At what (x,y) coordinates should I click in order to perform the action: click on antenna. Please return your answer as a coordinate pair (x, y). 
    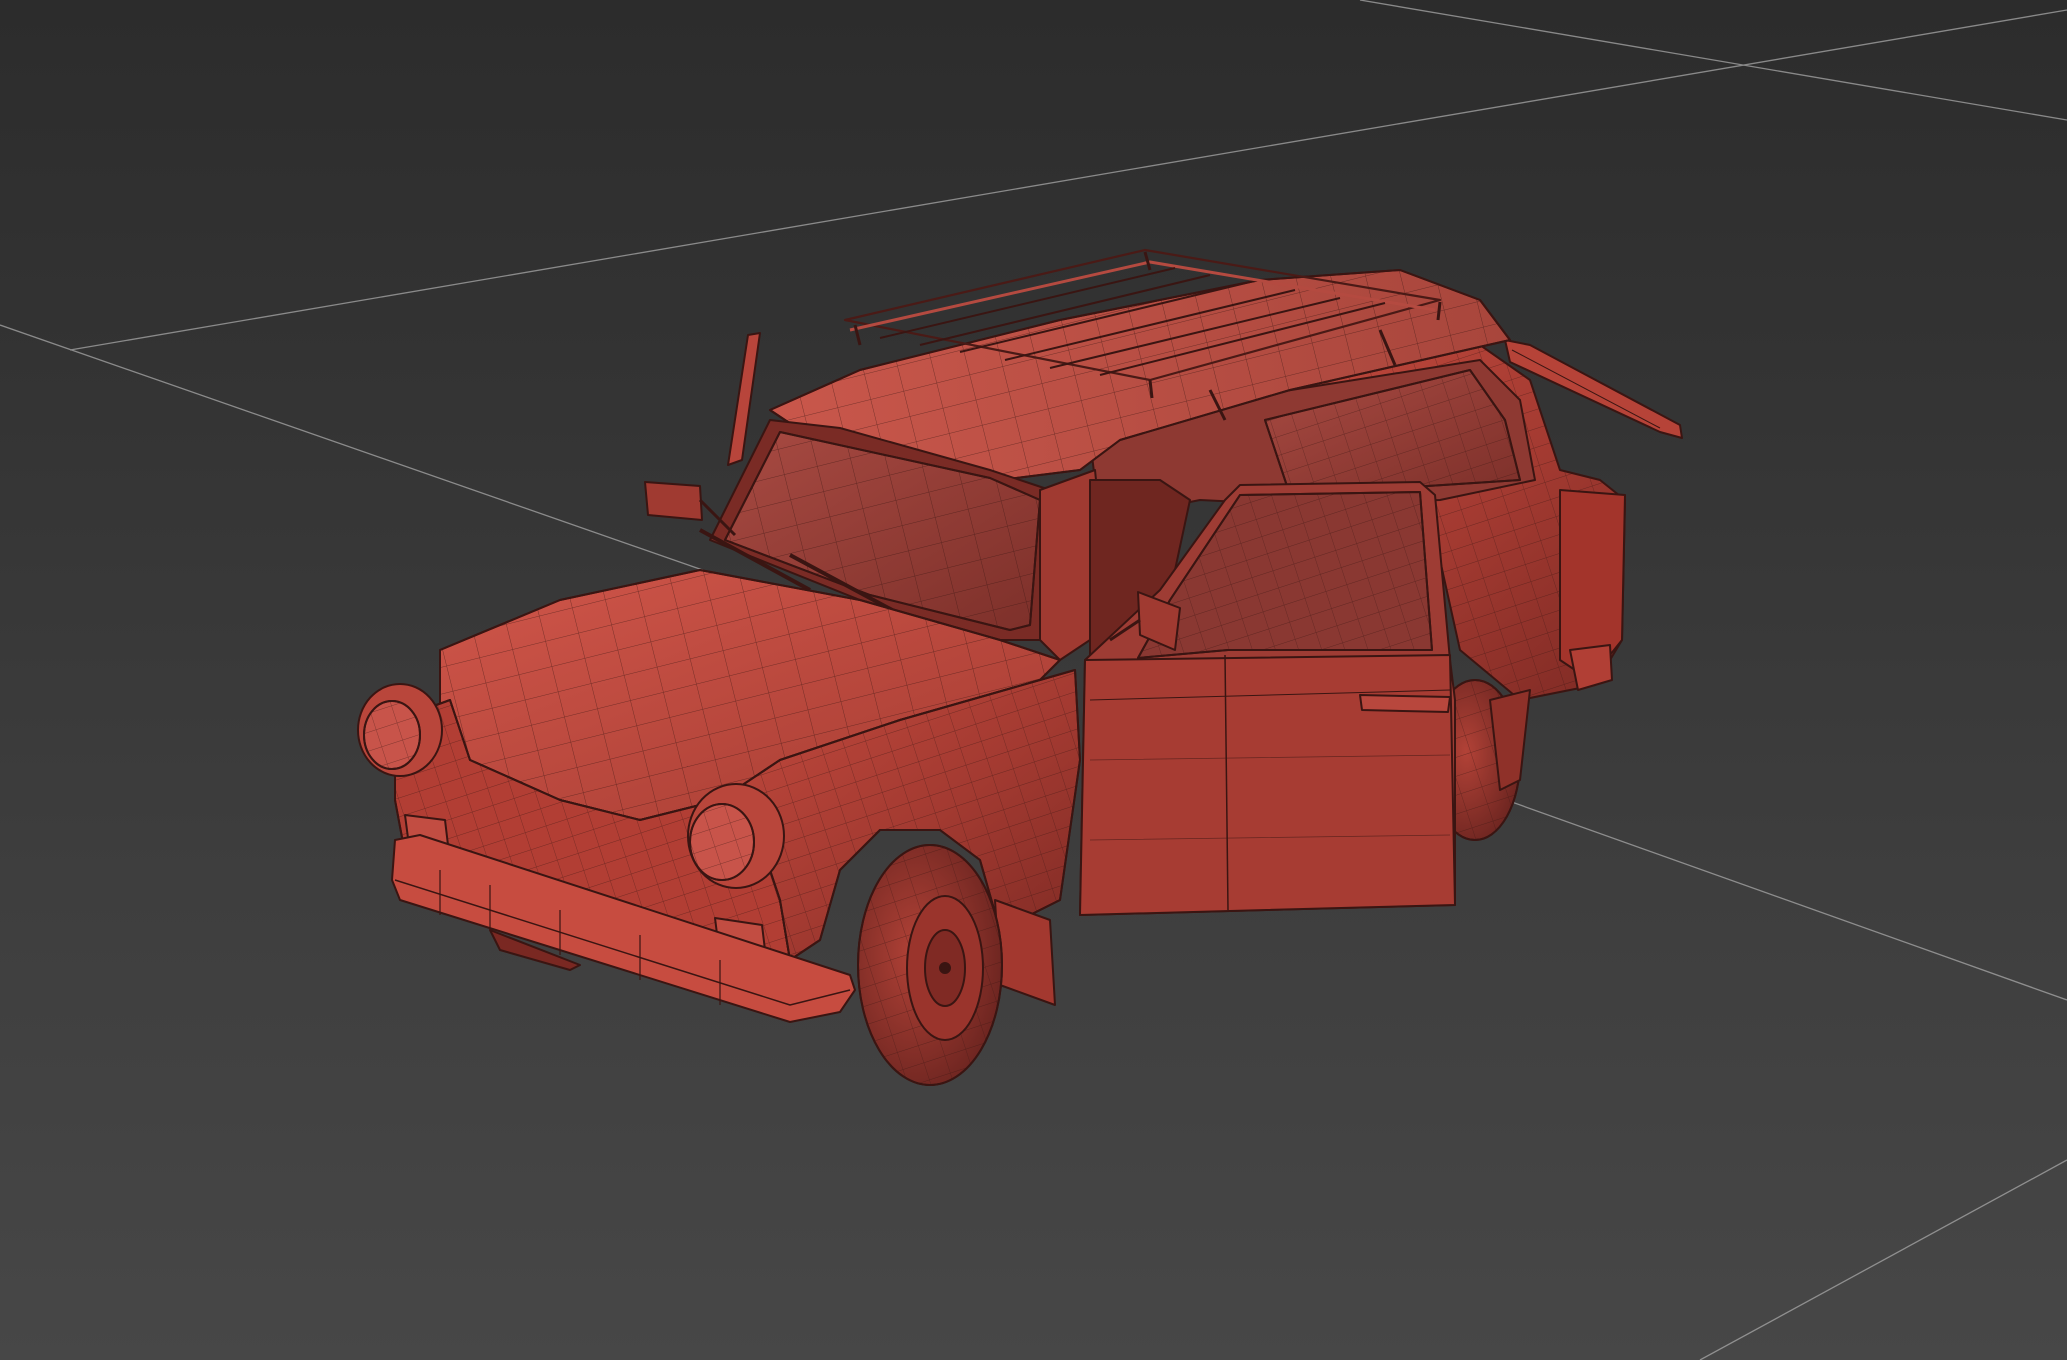
    Looking at the image, I should click on (744, 399).